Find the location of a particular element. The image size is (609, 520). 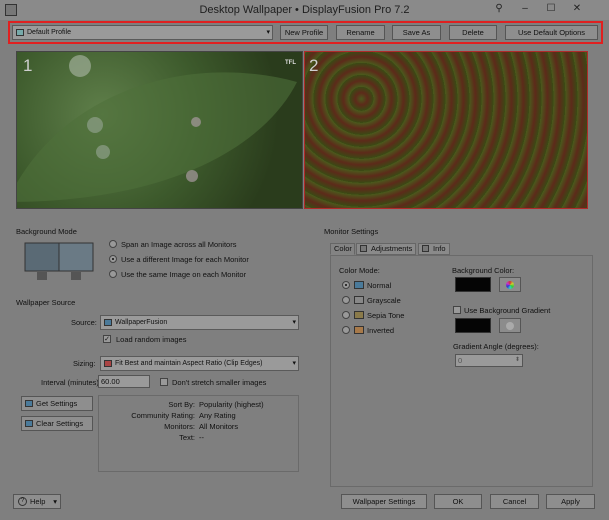

clear-settings-button: Clear Settings is located at coordinates (57, 423).